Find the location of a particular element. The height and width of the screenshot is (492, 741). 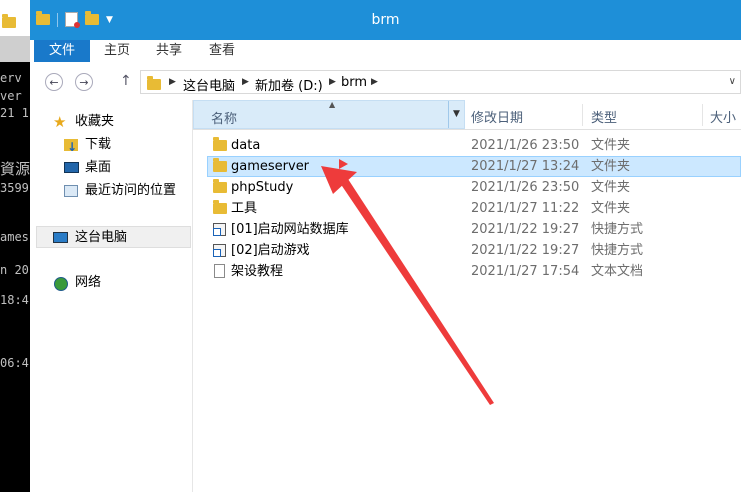

sort-ascending-icon: ▲ is located at coordinates (332, 104).